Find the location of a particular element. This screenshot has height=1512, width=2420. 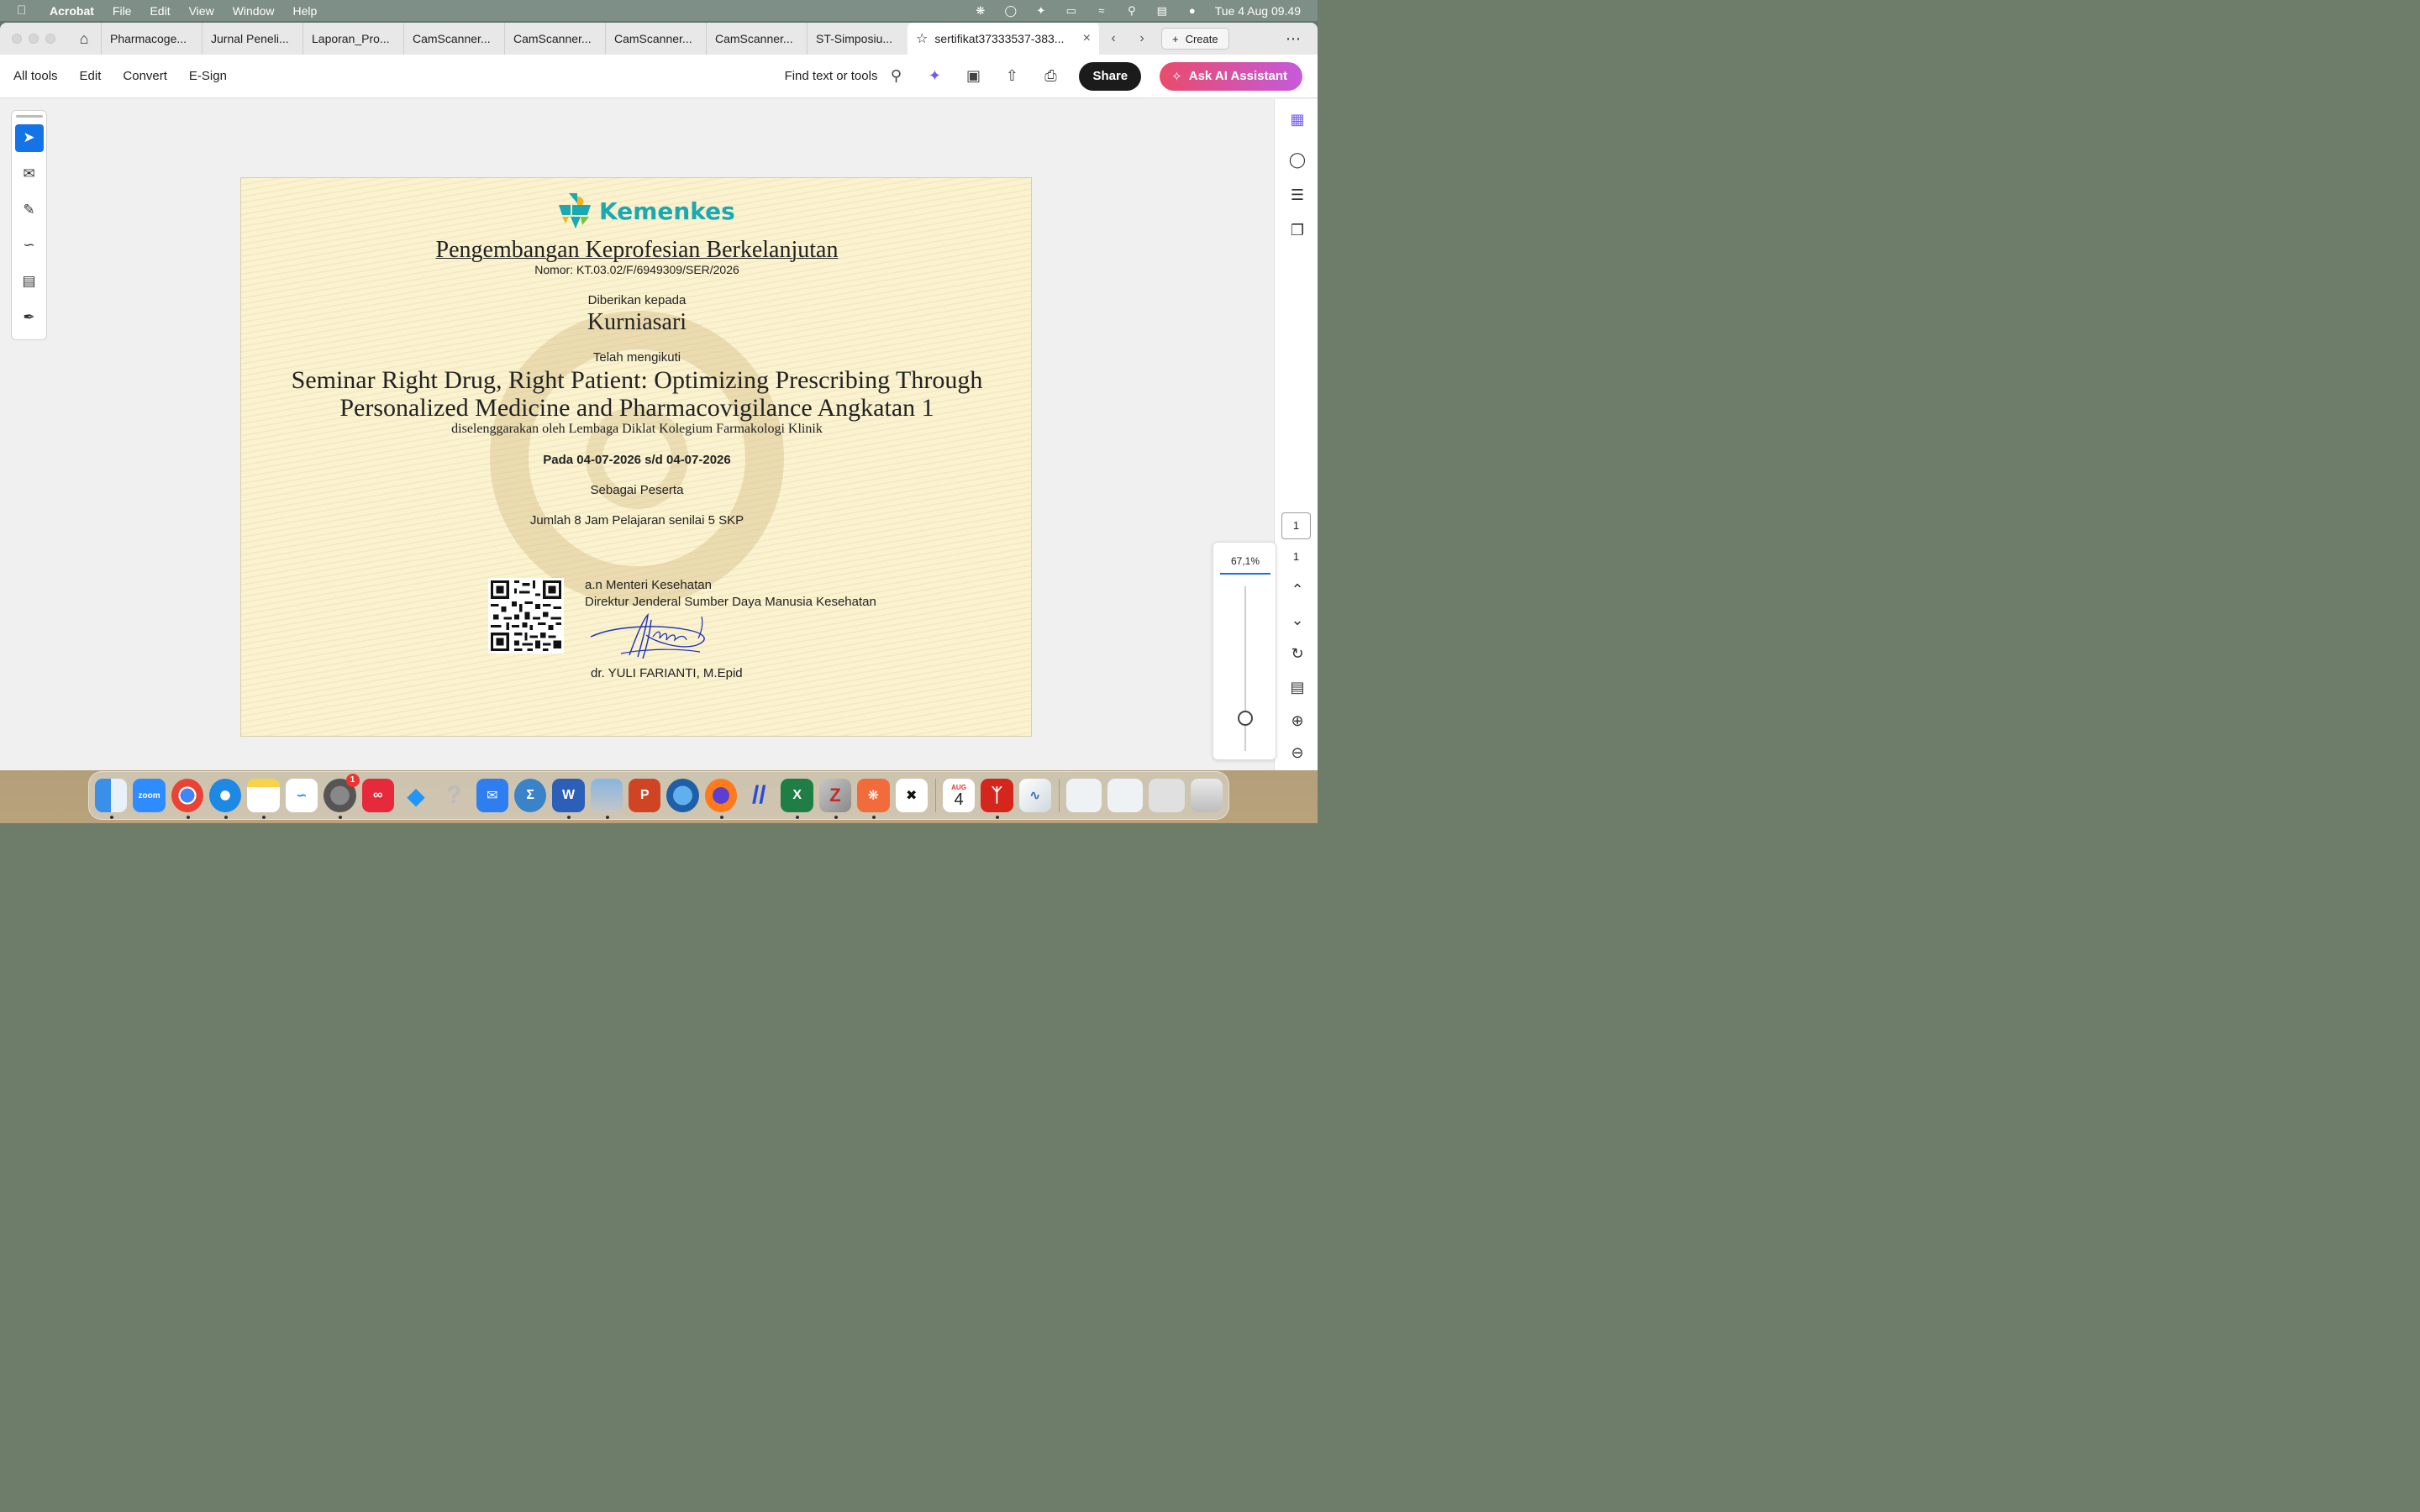

battery-icon: ▭ is located at coordinates (1072, 10).